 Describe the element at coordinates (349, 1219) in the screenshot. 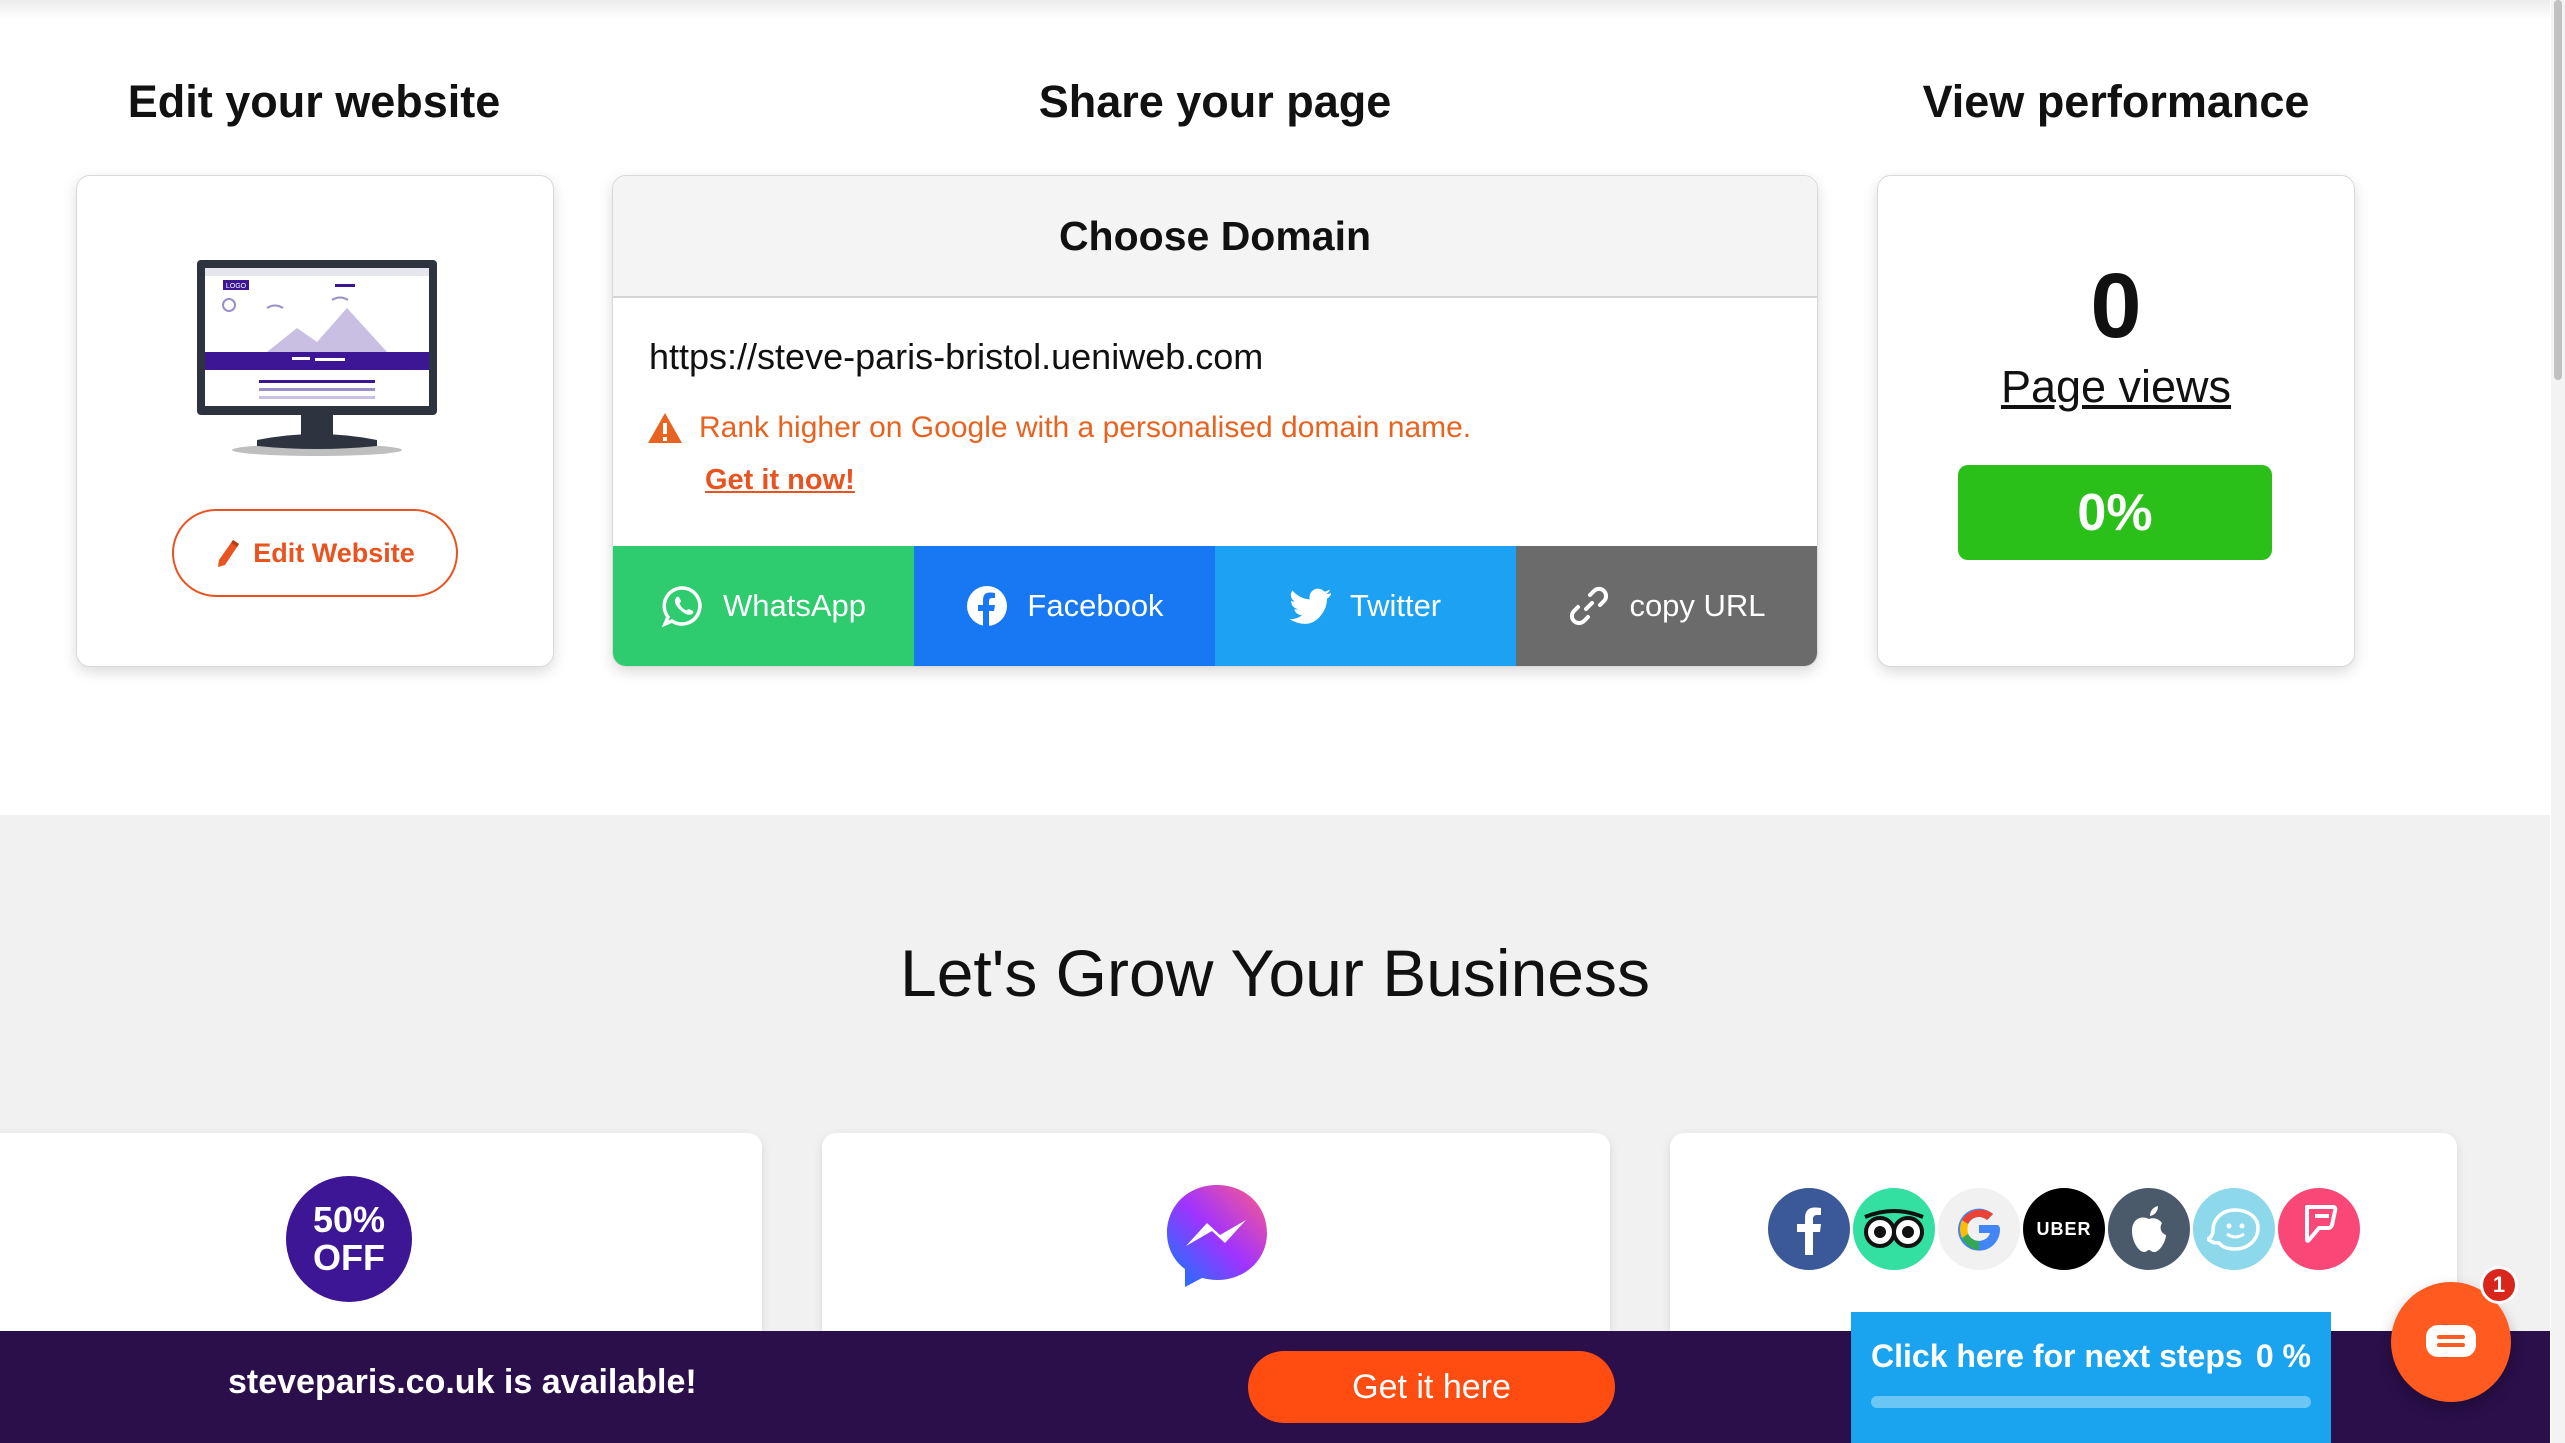

I see `discount-percent: 50%` at that location.